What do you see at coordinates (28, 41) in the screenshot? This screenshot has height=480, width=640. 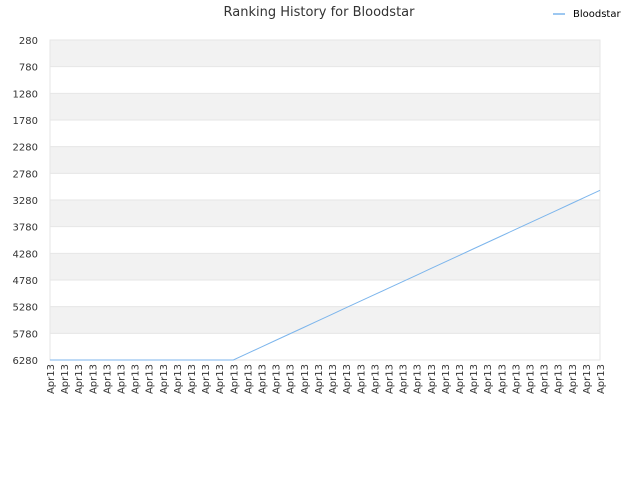 I see `y-tick-label: 280` at bounding box center [28, 41].